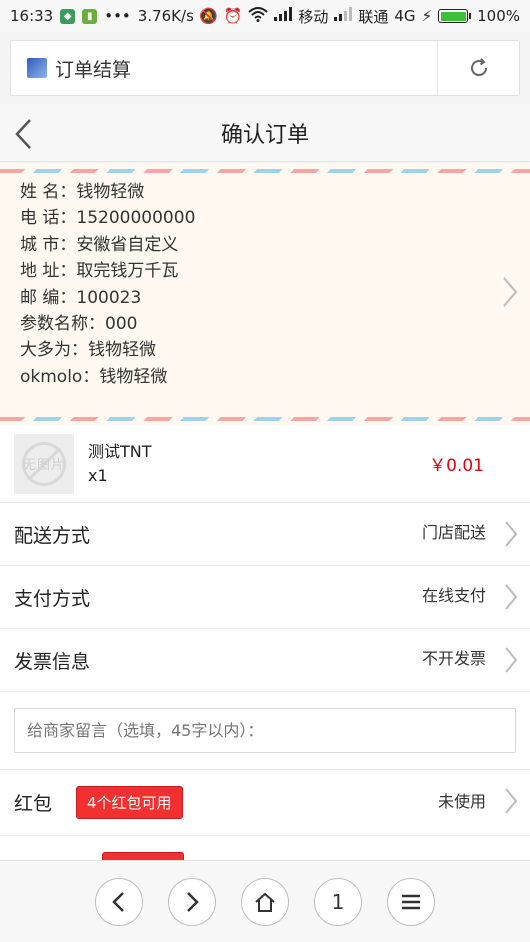 The width and height of the screenshot is (530, 942). What do you see at coordinates (81, 297) in the screenshot?
I see `address-postcode: 邮 编：100023` at bounding box center [81, 297].